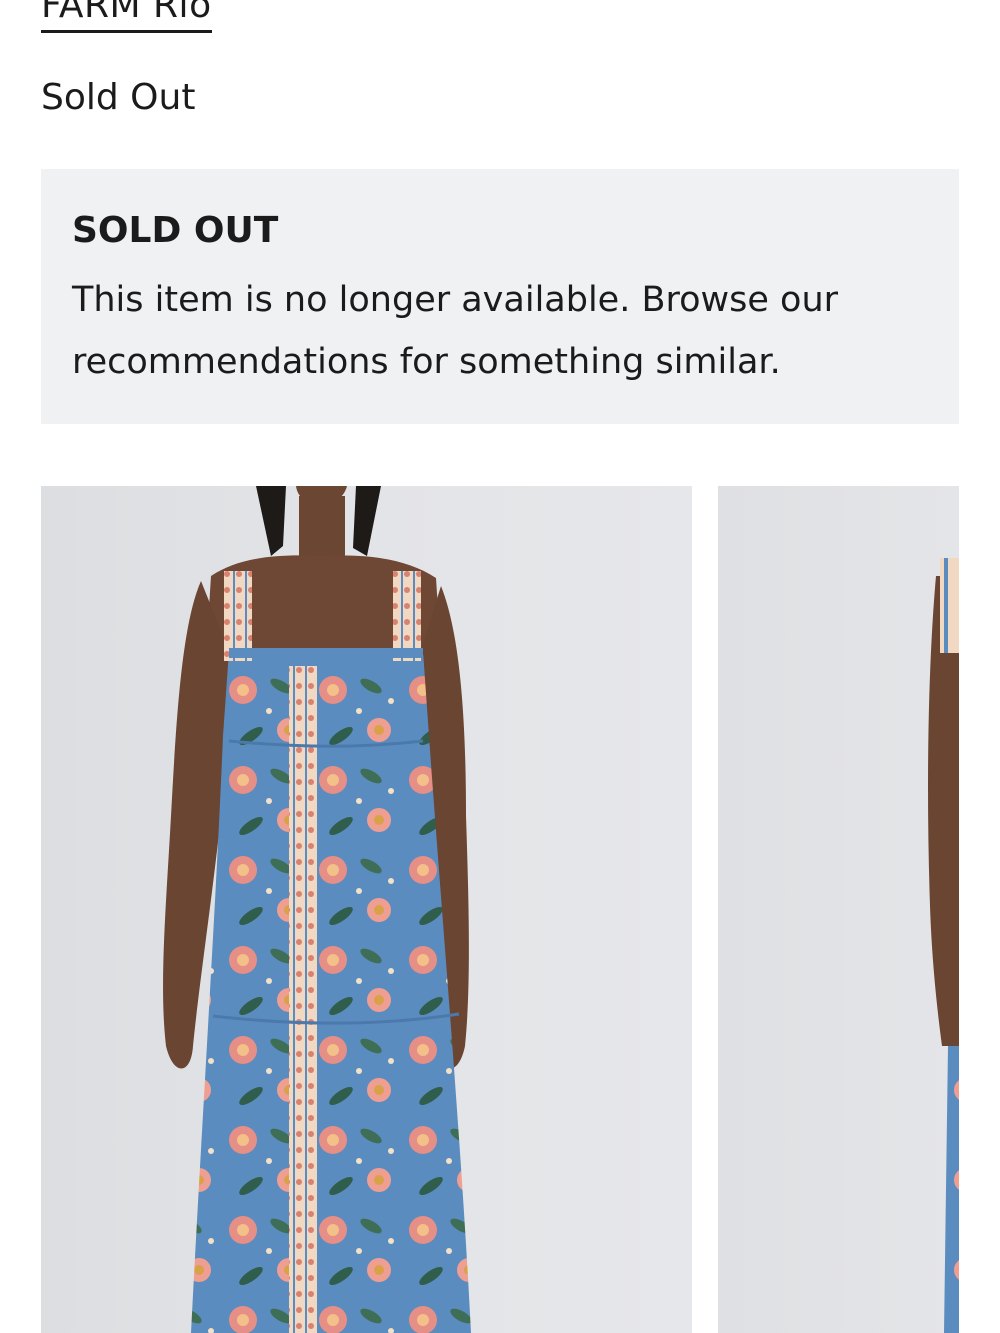  What do you see at coordinates (175, 230) in the screenshot?
I see `notice-title: SOLD OUT` at bounding box center [175, 230].